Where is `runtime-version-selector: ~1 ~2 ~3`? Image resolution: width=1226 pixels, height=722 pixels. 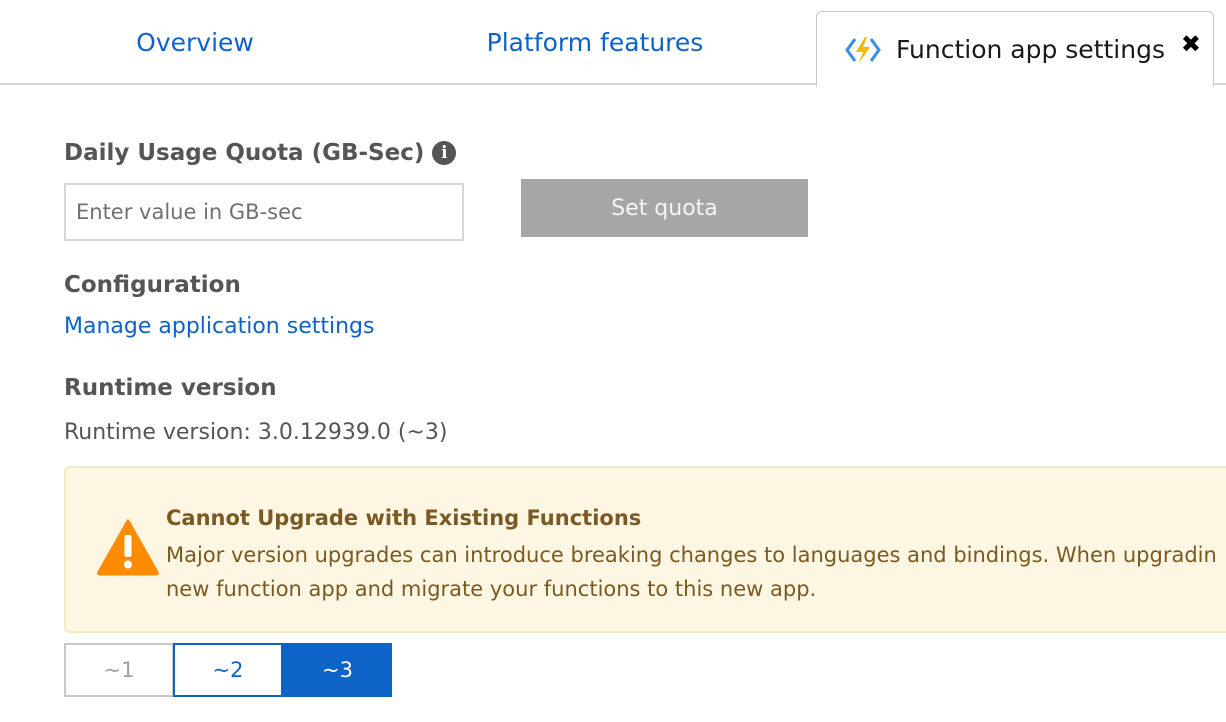 runtime-version-selector: ~1 ~2 ~3 is located at coordinates (228, 670).